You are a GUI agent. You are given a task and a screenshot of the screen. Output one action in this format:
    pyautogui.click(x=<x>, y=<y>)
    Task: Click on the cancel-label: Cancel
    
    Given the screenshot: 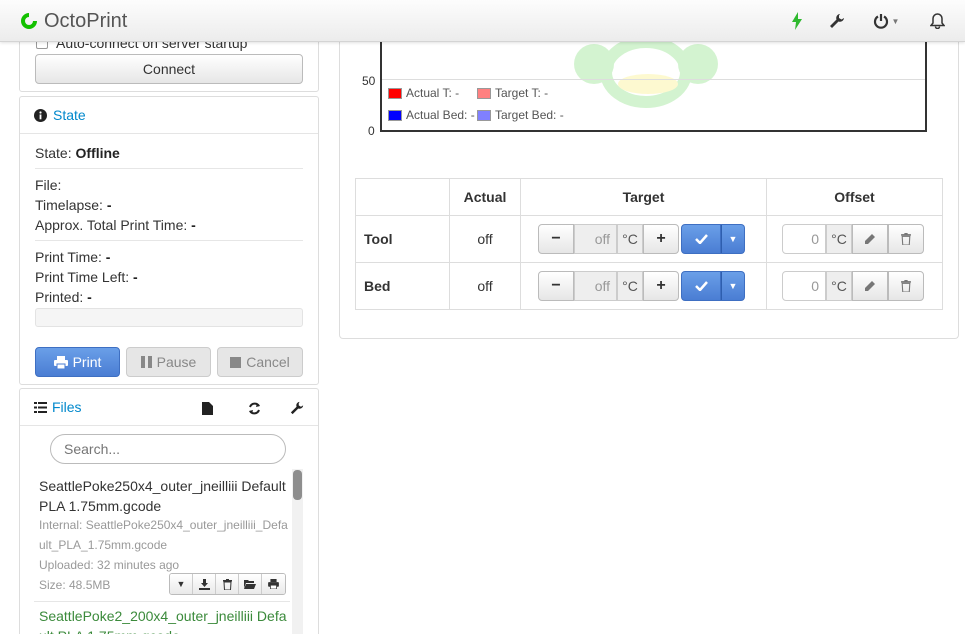 What is the action you would take?
    pyautogui.click(x=268, y=362)
    